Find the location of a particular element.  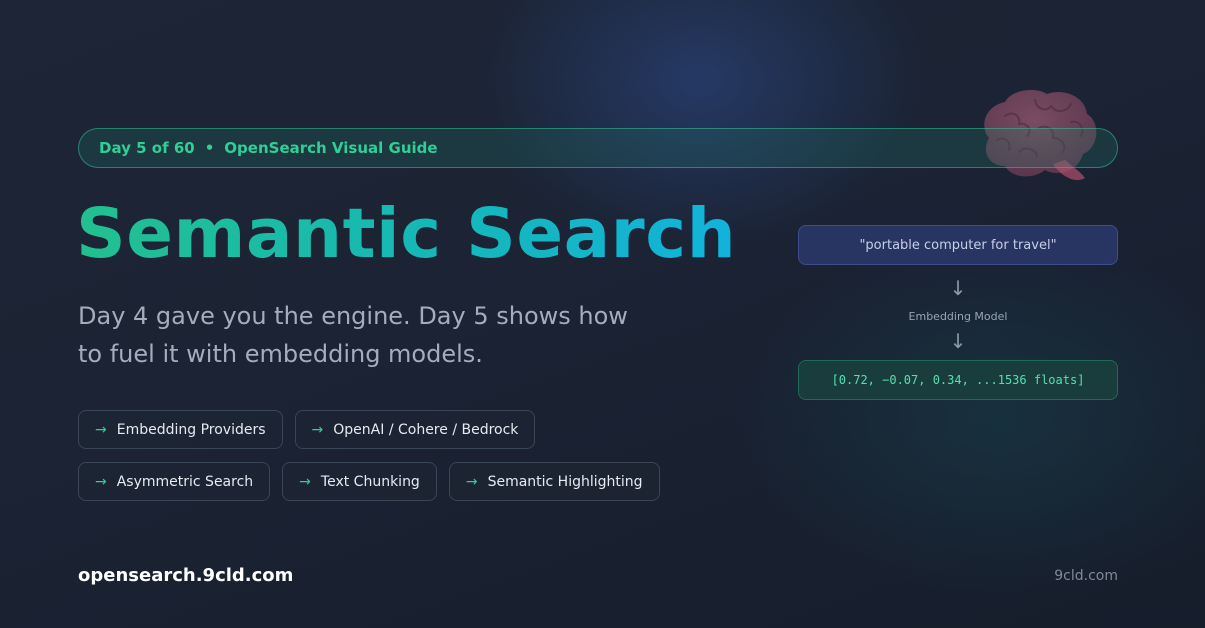

series-banner: Day 5 of 60 • OpenSearch Visual Guide is located at coordinates (598, 148).